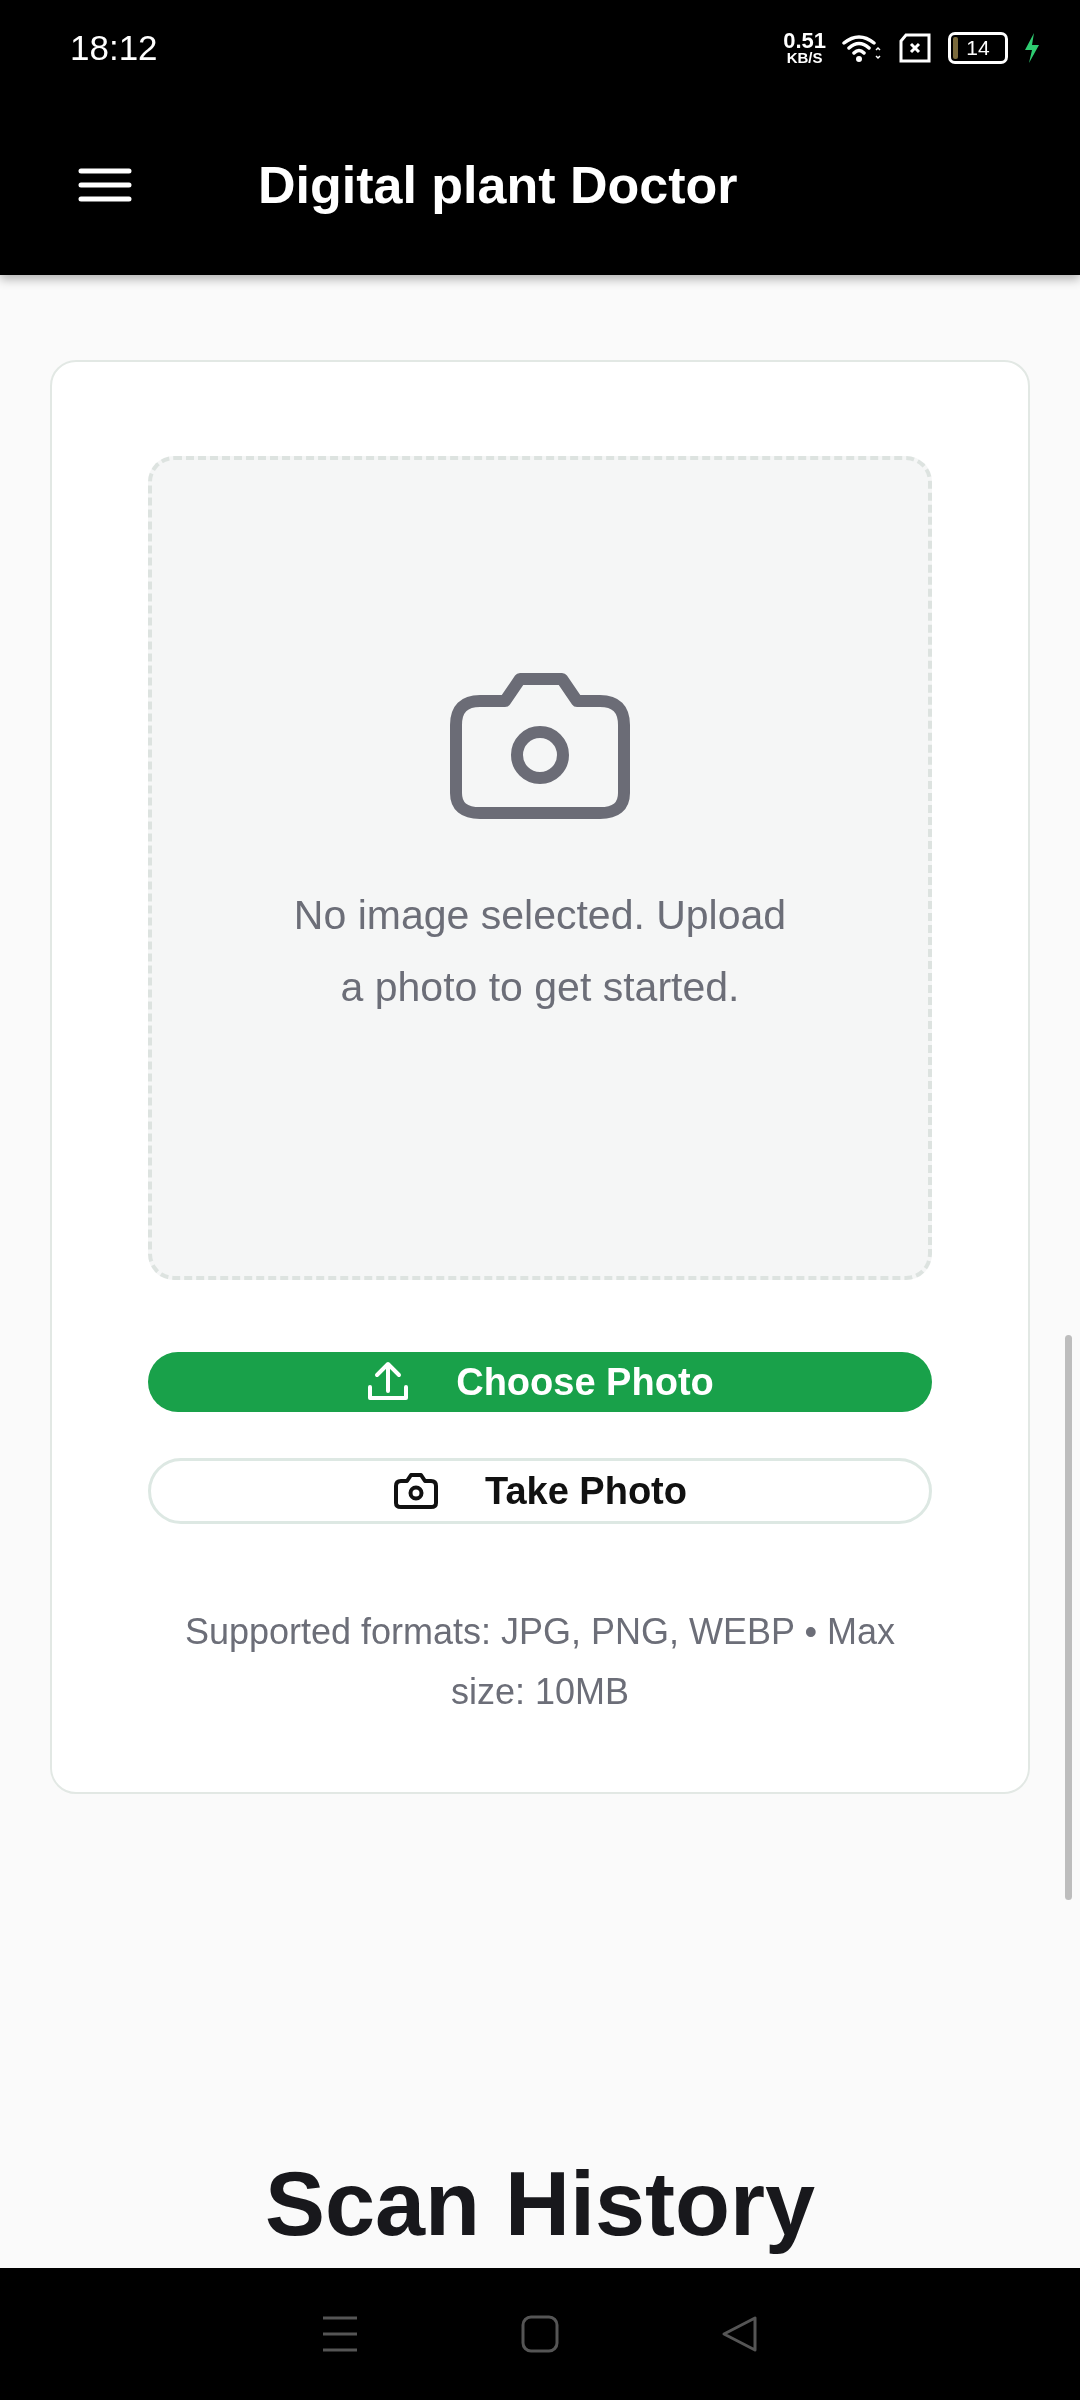 The image size is (1080, 2400). I want to click on recents-icon, so click(340, 2334).